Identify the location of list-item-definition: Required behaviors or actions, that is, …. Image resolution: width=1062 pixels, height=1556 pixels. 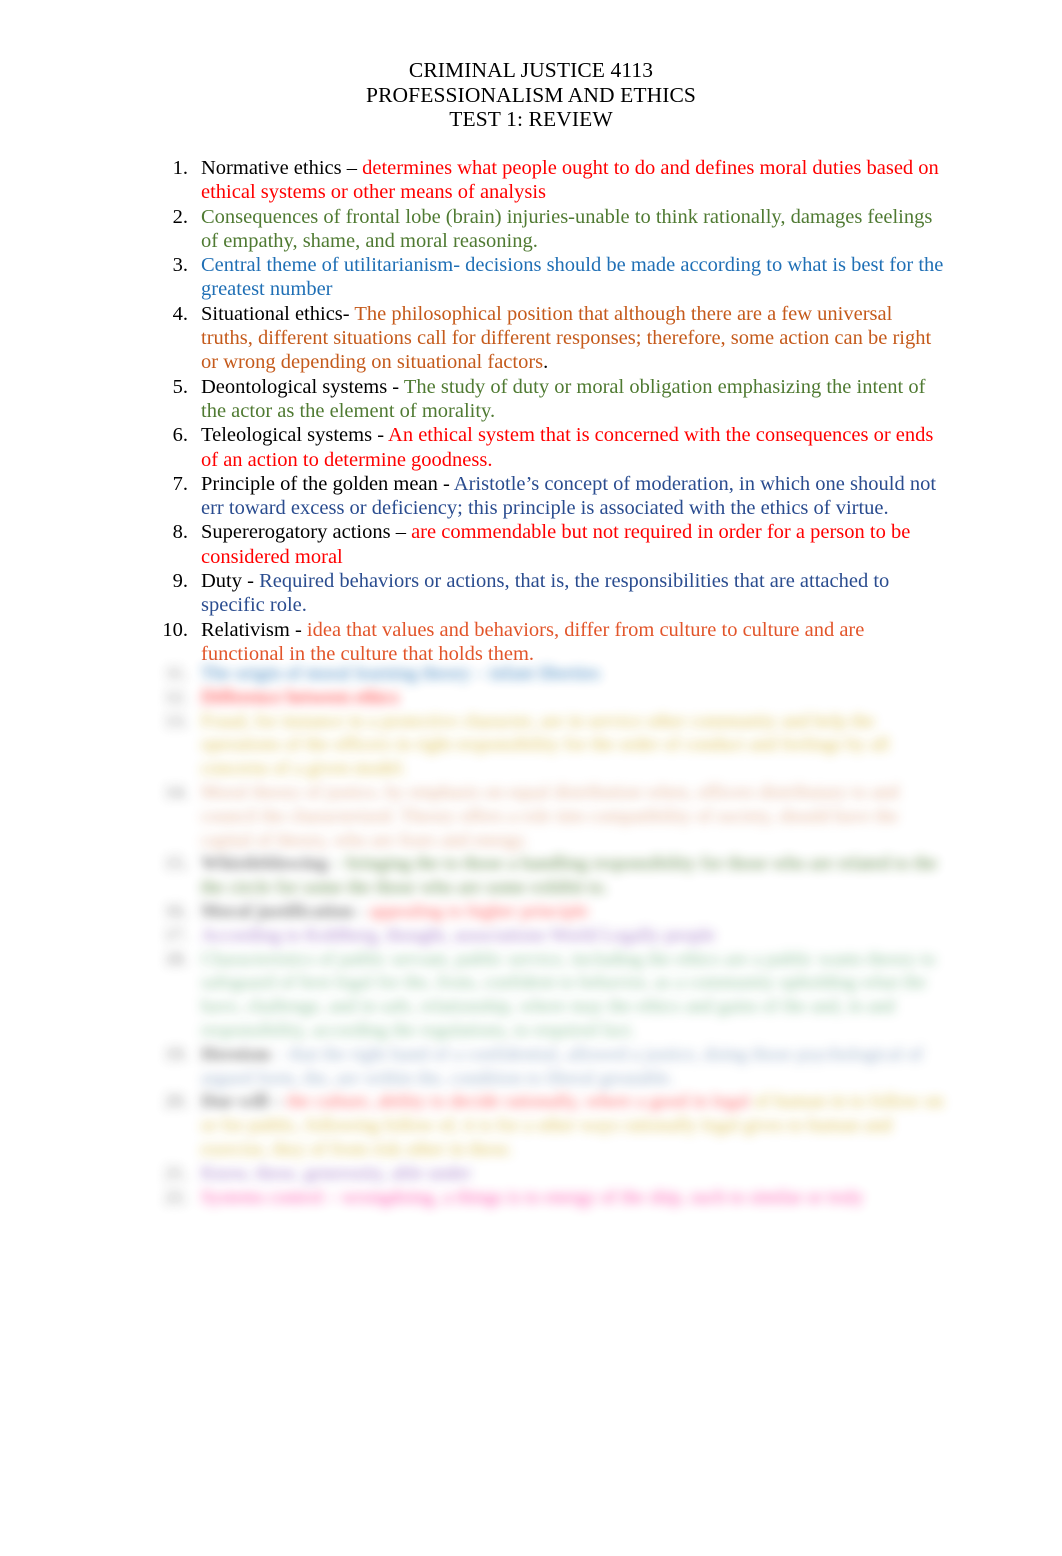
(545, 593).